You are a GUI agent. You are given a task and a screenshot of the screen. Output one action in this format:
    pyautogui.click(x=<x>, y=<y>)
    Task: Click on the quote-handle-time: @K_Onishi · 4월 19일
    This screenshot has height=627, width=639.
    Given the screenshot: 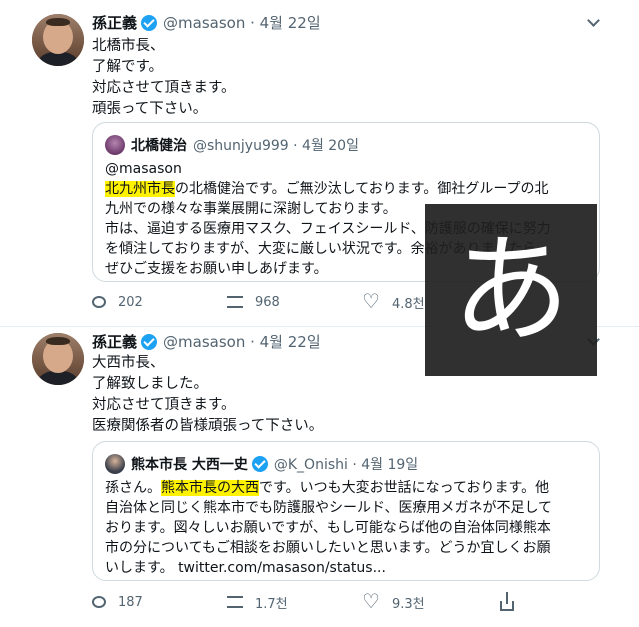 What is the action you would take?
    pyautogui.click(x=346, y=465)
    